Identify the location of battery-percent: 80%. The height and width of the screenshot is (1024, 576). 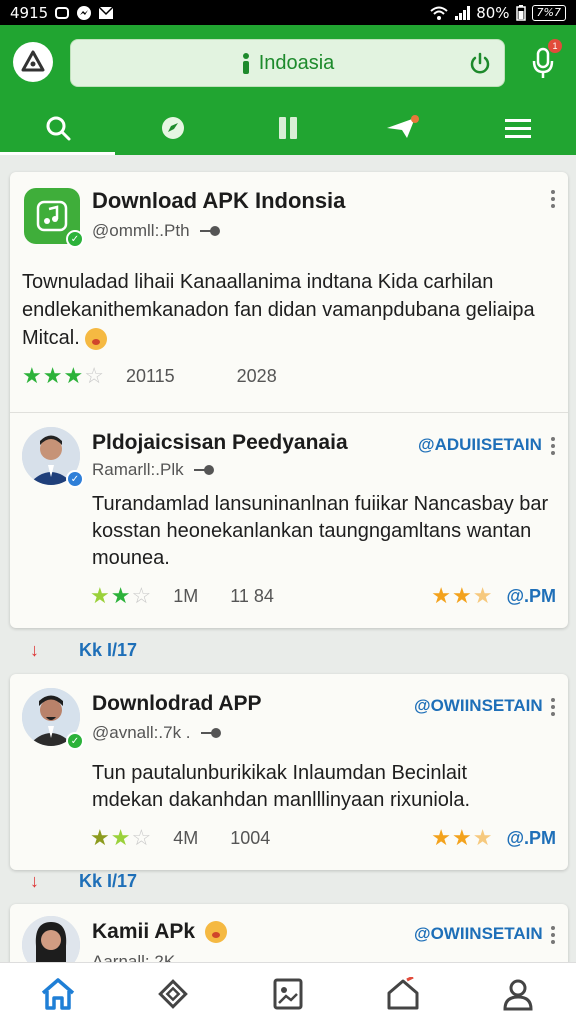
(493, 12).